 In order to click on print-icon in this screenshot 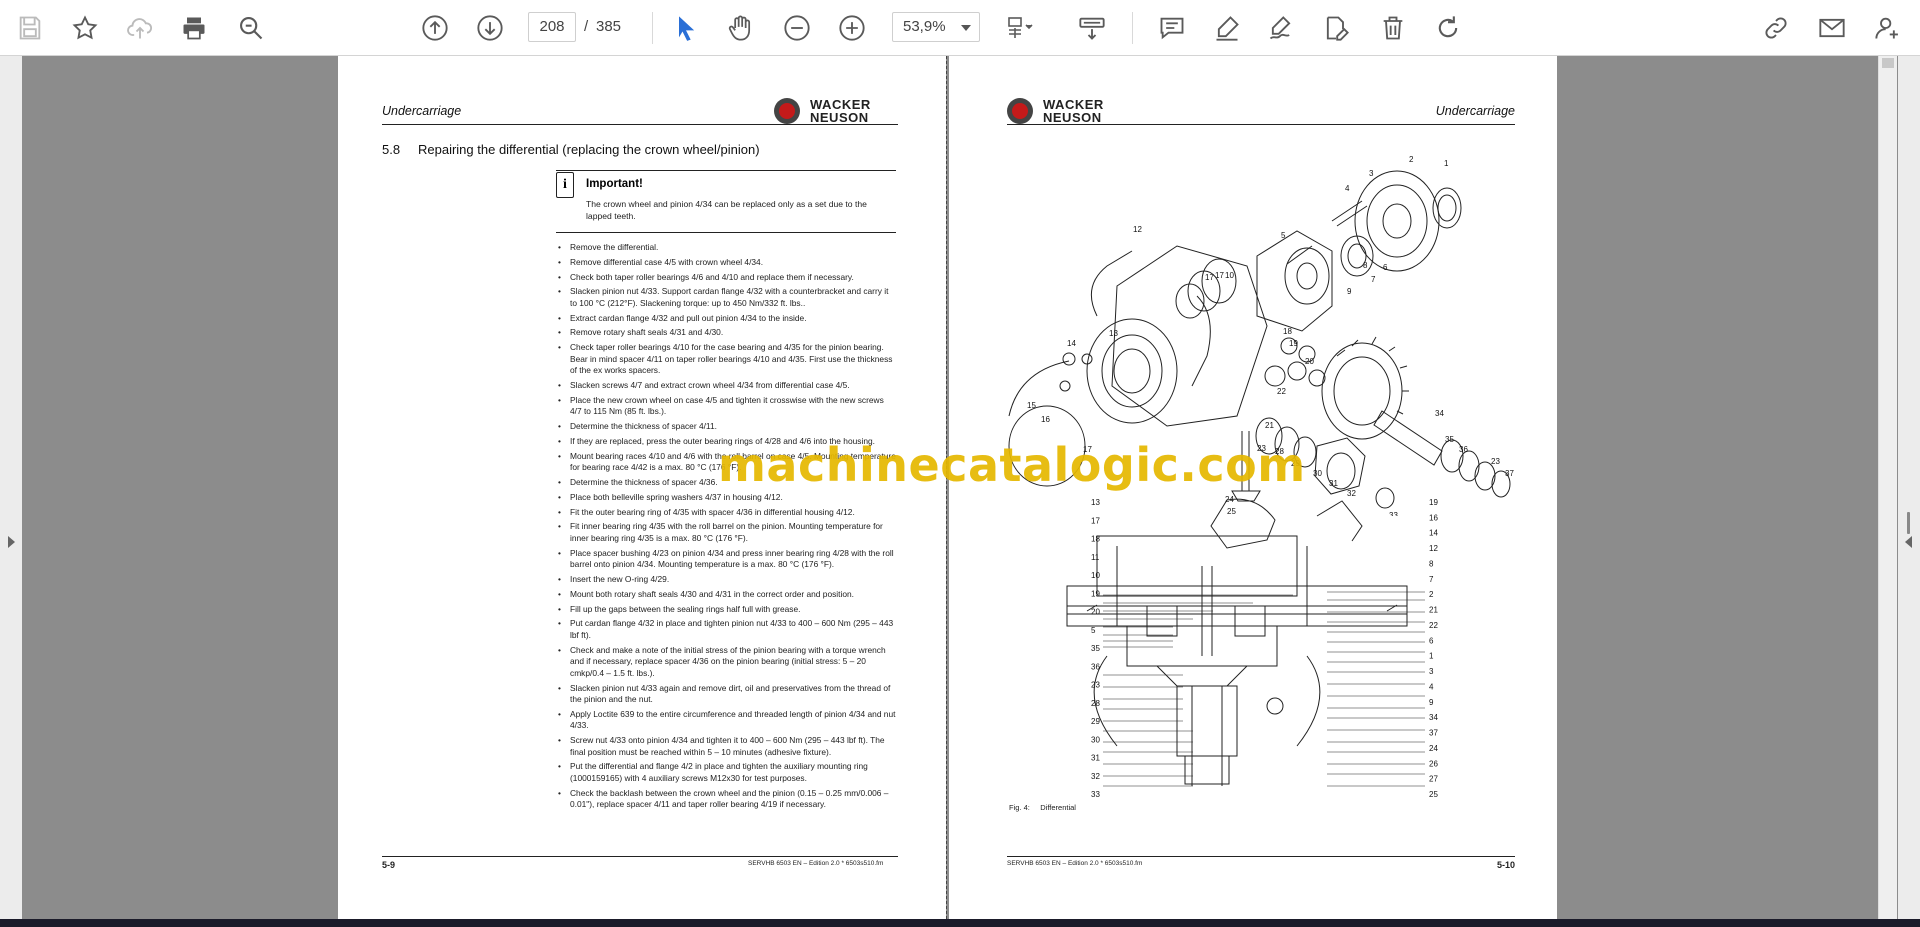, I will do `click(194, 28)`.